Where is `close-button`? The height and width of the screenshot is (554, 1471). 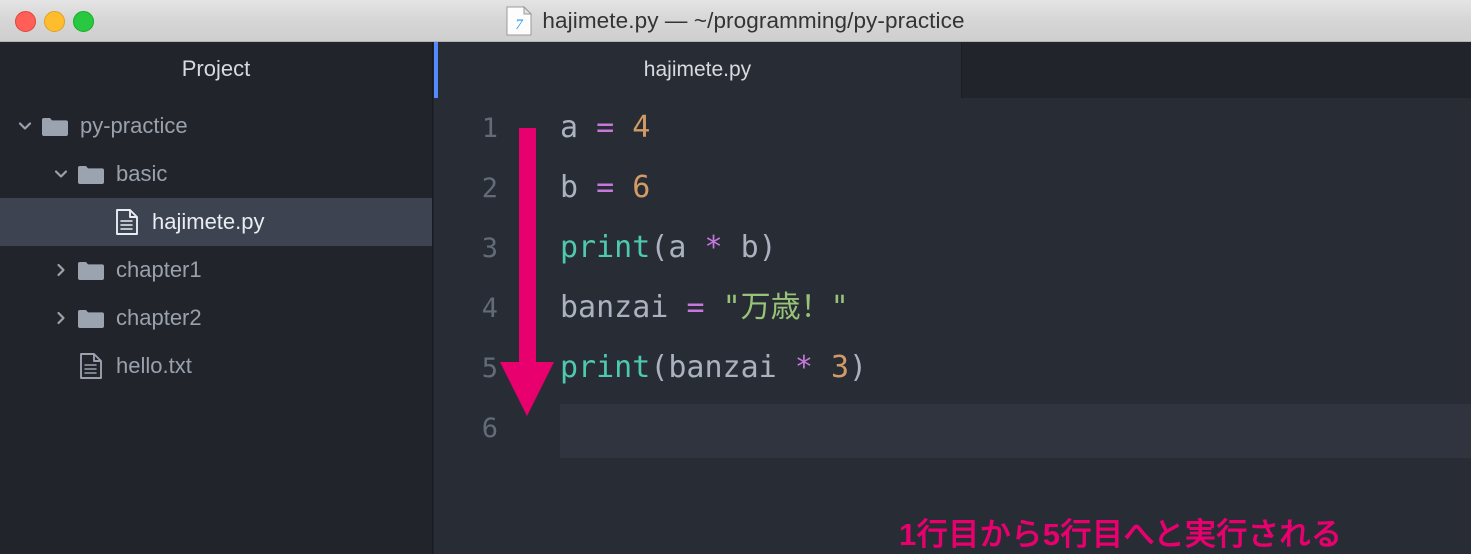
close-button is located at coordinates (25, 21).